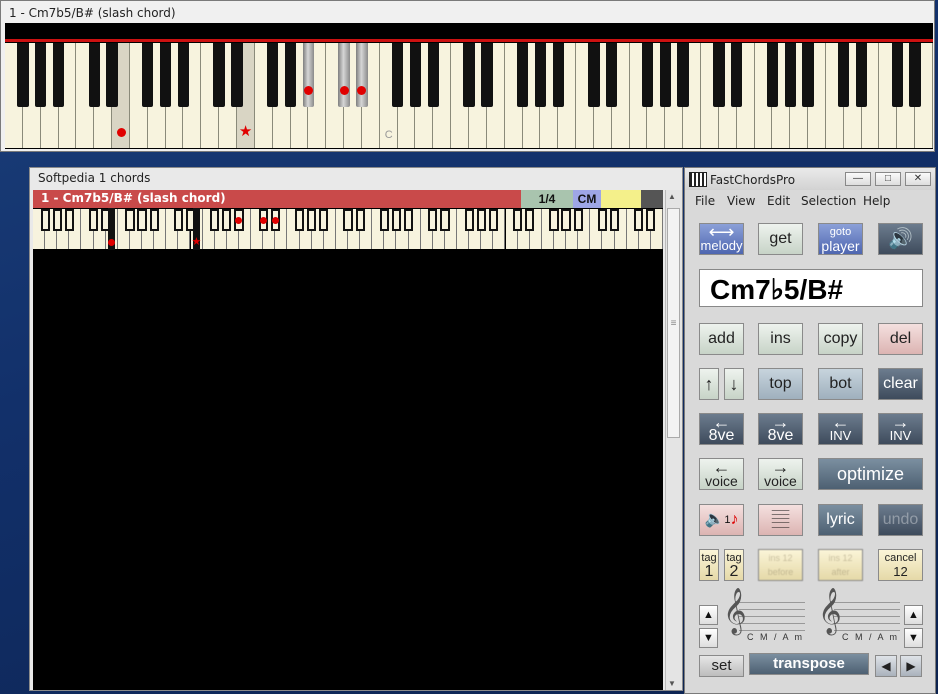  I want to click on menu-help: Help, so click(876, 201).